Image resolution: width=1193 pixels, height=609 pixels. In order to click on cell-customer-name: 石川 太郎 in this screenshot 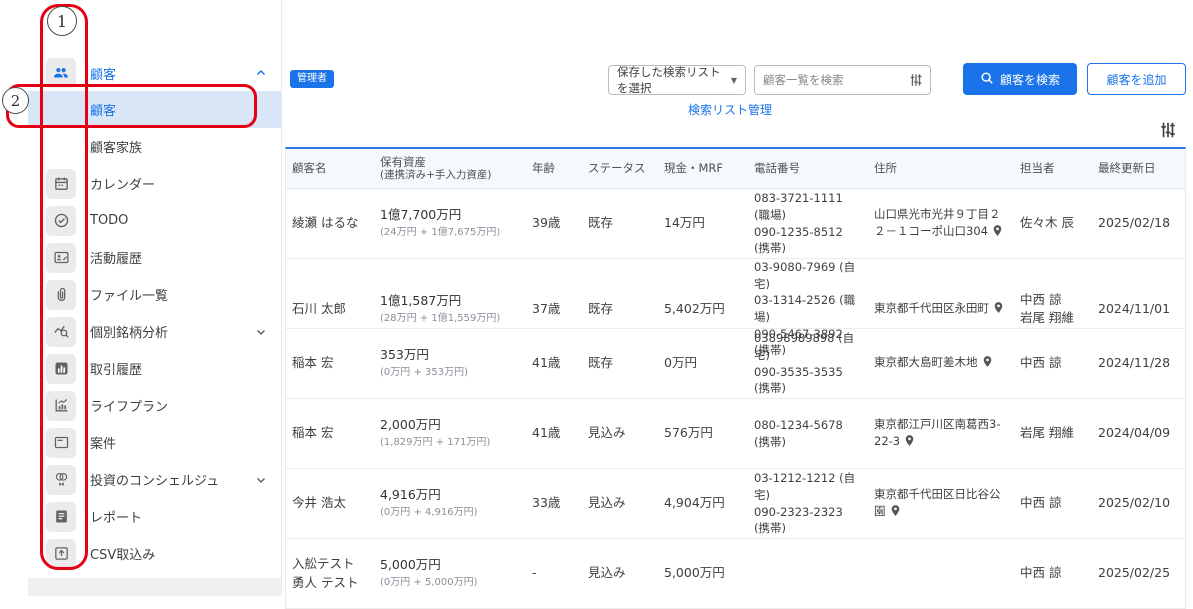, I will do `click(319, 308)`.